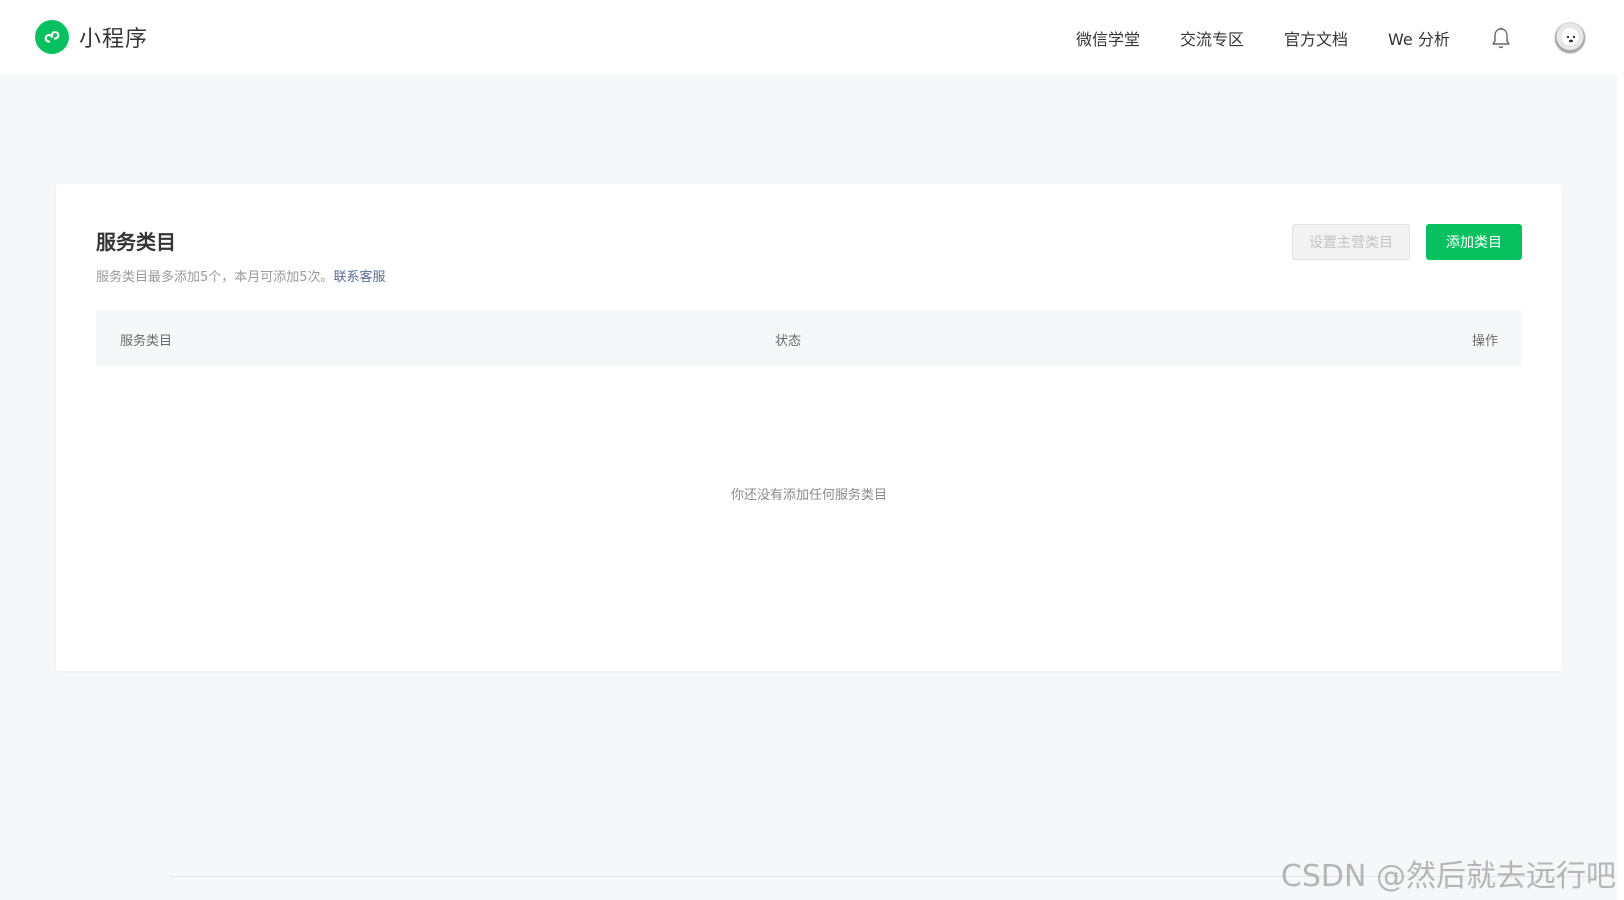  Describe the element at coordinates (1351, 242) in the screenshot. I see `set-main-category-button: 设置主营类目` at that location.